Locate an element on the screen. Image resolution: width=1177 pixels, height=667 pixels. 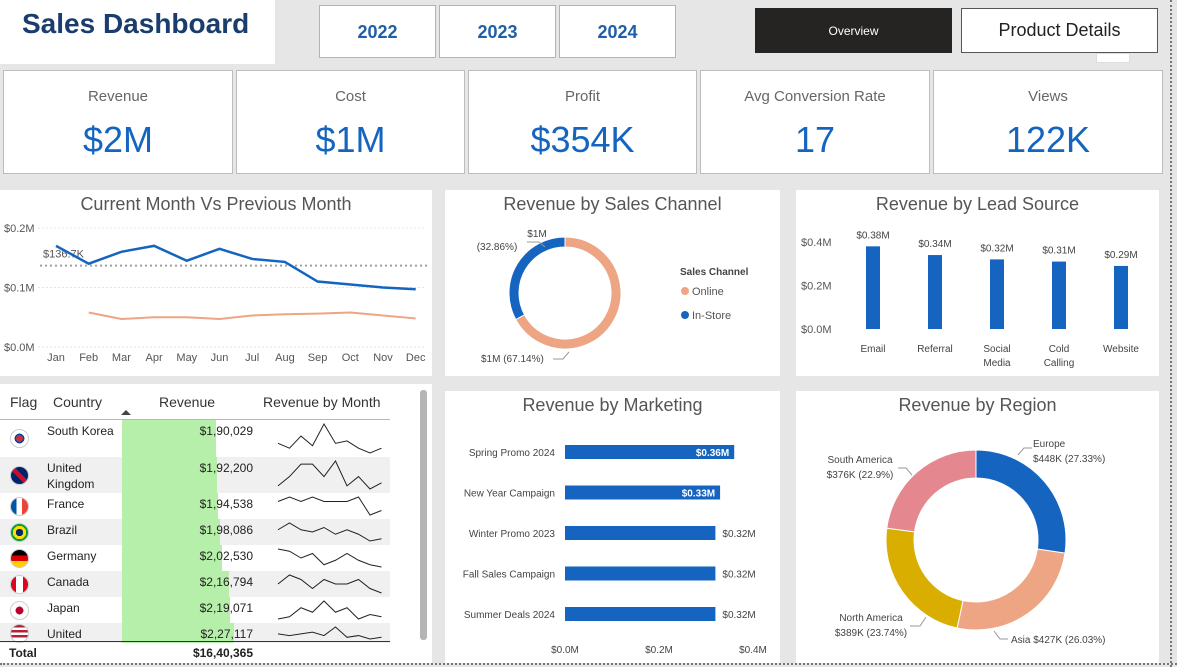
year-2023-button: 2023 is located at coordinates (497, 31).